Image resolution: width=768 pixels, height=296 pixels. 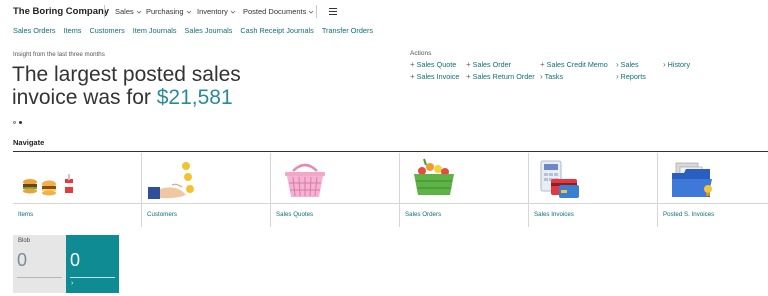 I want to click on cue-title: Blob, so click(x=24, y=241).